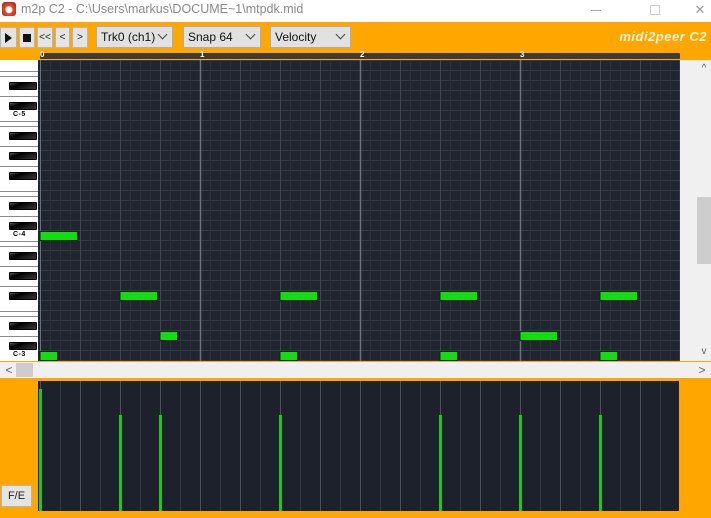 This screenshot has width=711, height=518. Describe the element at coordinates (202, 54) in the screenshot. I see `ruler-marker: 1` at that location.